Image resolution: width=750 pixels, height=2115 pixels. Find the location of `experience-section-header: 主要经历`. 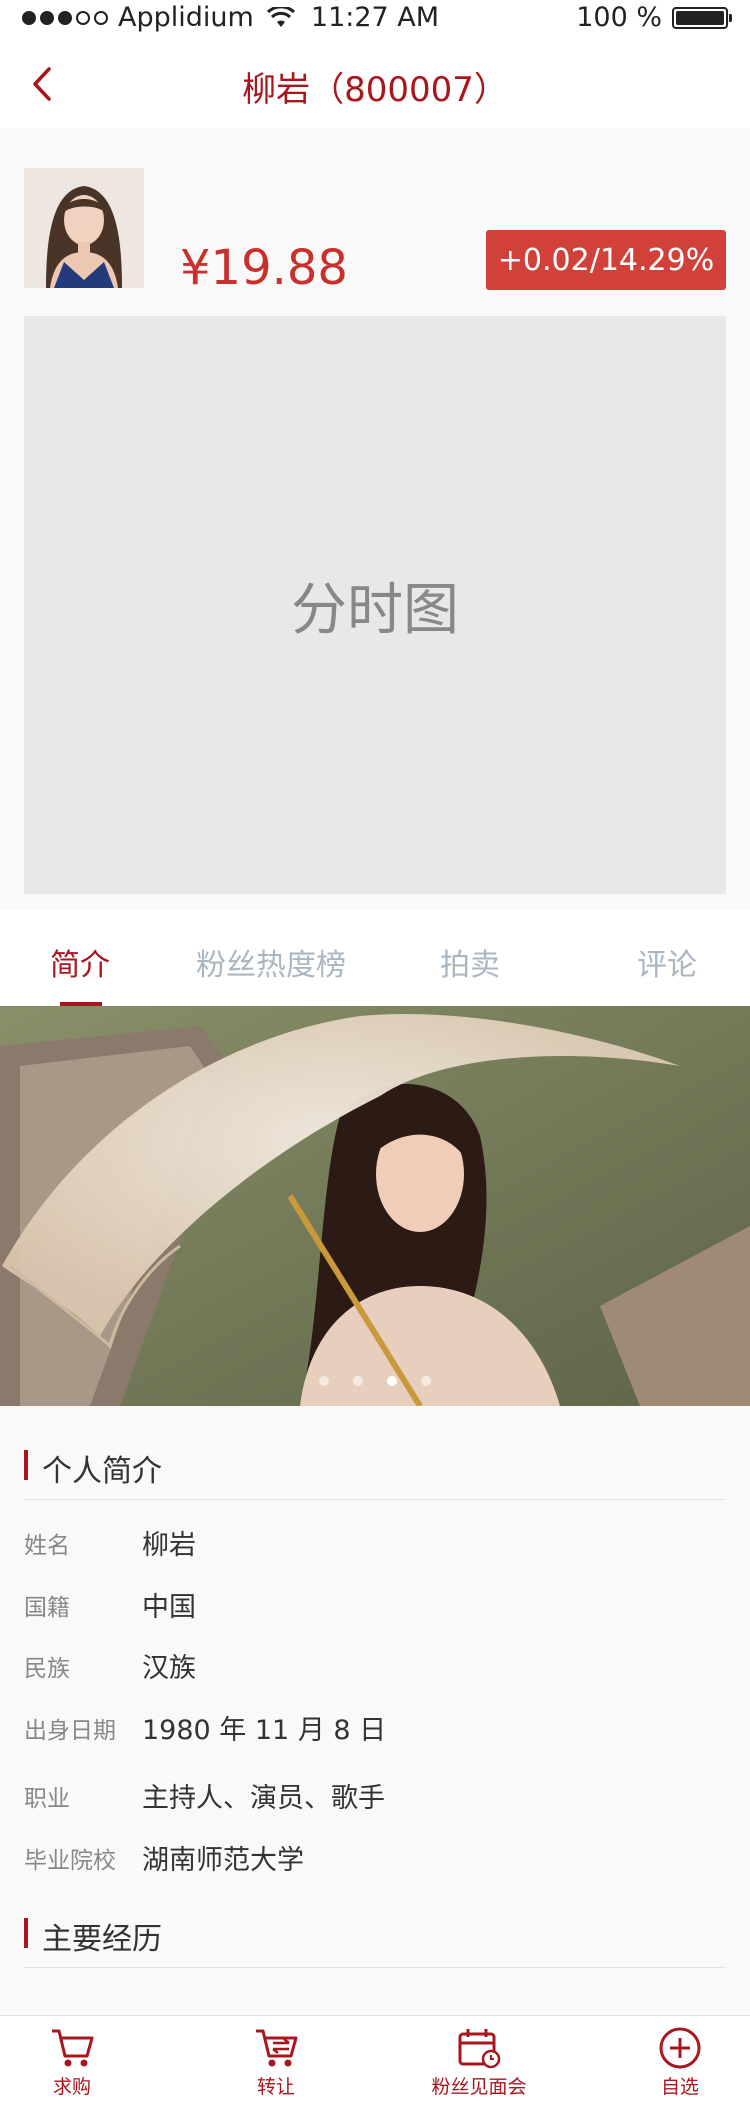

experience-section-header: 主要经历 is located at coordinates (375, 1928).